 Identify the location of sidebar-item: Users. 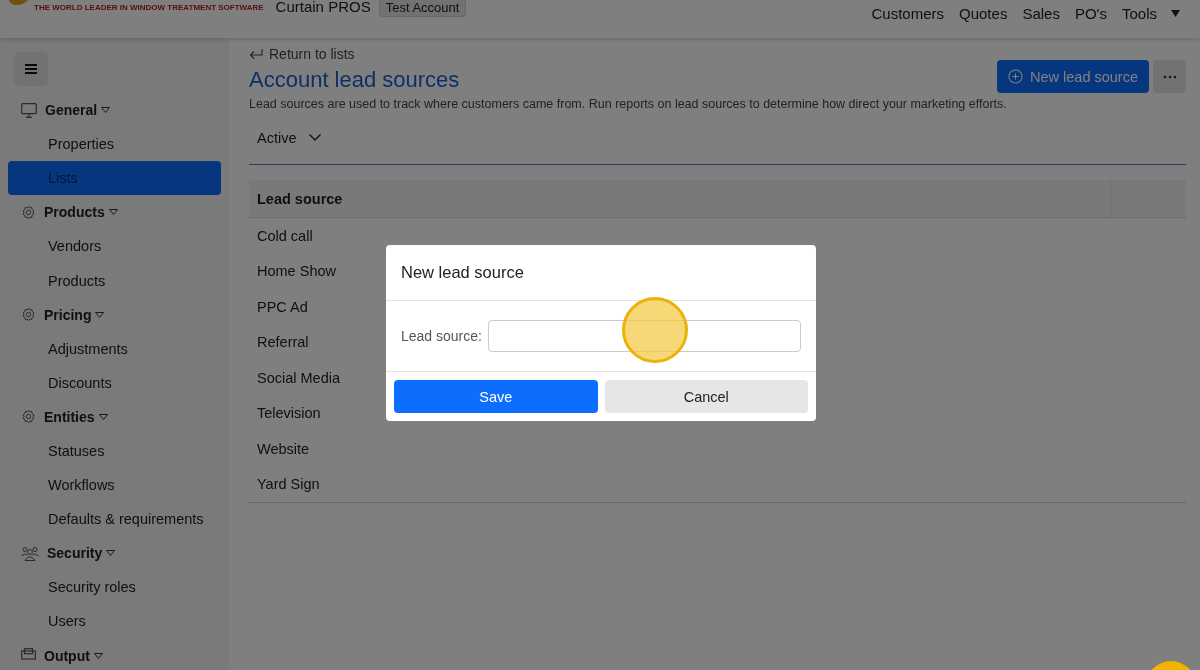
(114, 621).